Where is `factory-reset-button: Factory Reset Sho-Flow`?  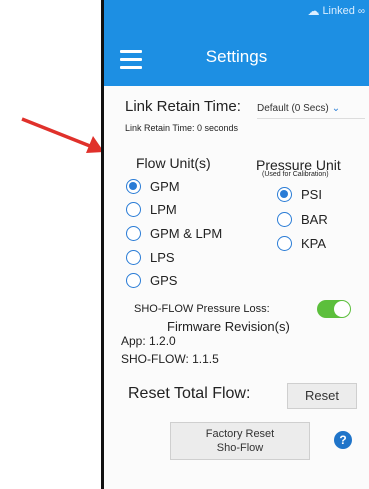 factory-reset-button: Factory Reset Sho-Flow is located at coordinates (240, 441).